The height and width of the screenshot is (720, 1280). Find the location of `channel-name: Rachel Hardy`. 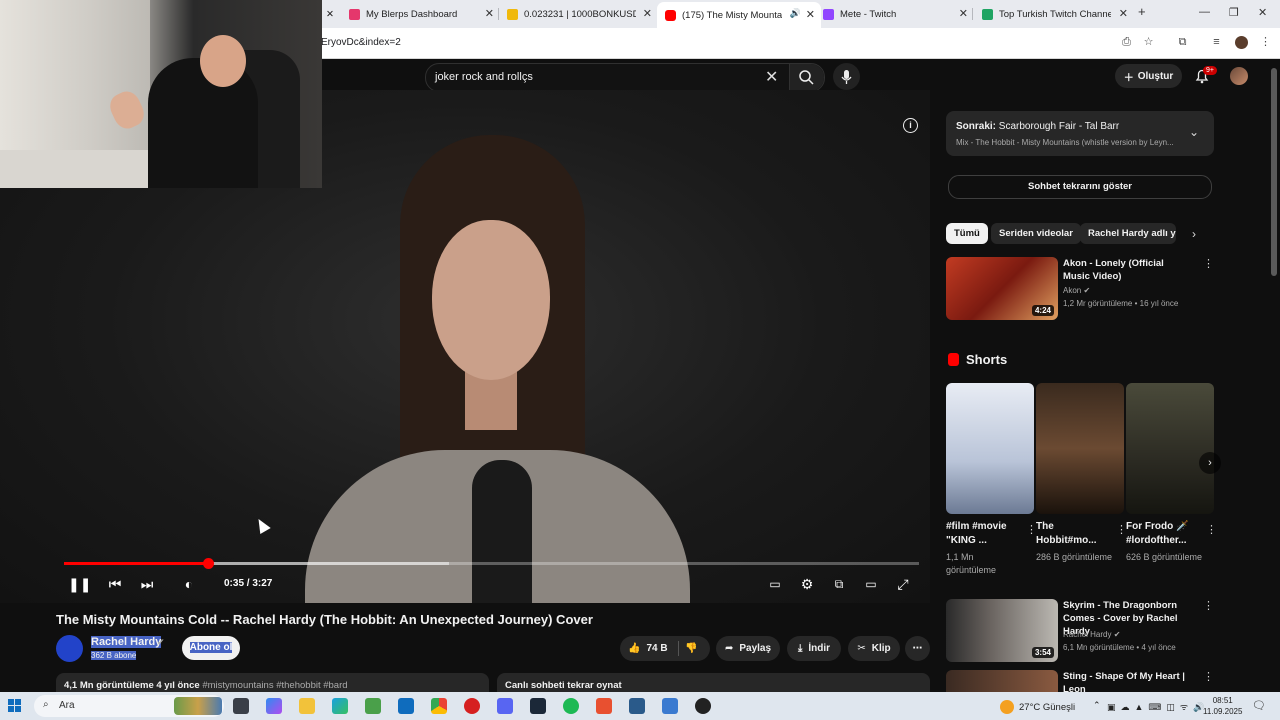

channel-name: Rachel Hardy is located at coordinates (126, 642).